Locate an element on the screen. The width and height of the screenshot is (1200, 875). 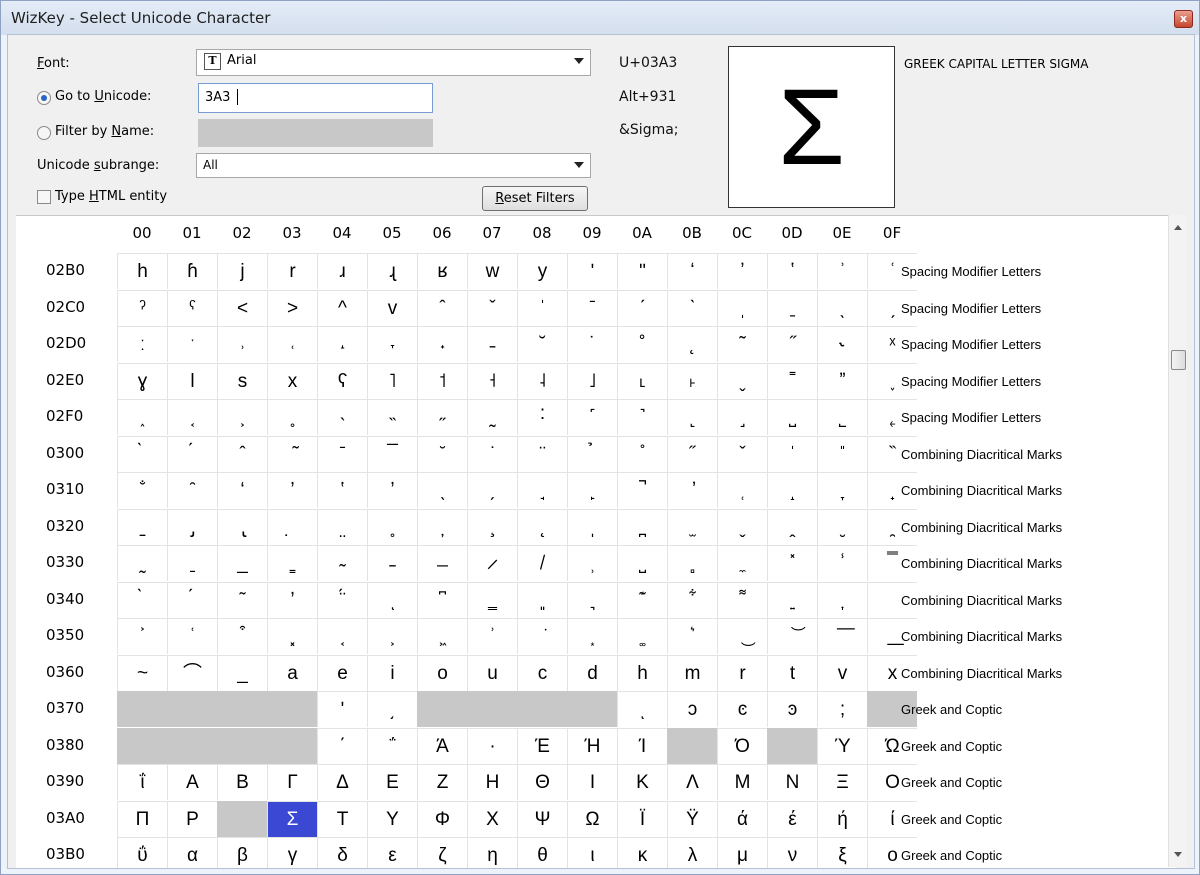
character-cell: Φ is located at coordinates (442, 818).